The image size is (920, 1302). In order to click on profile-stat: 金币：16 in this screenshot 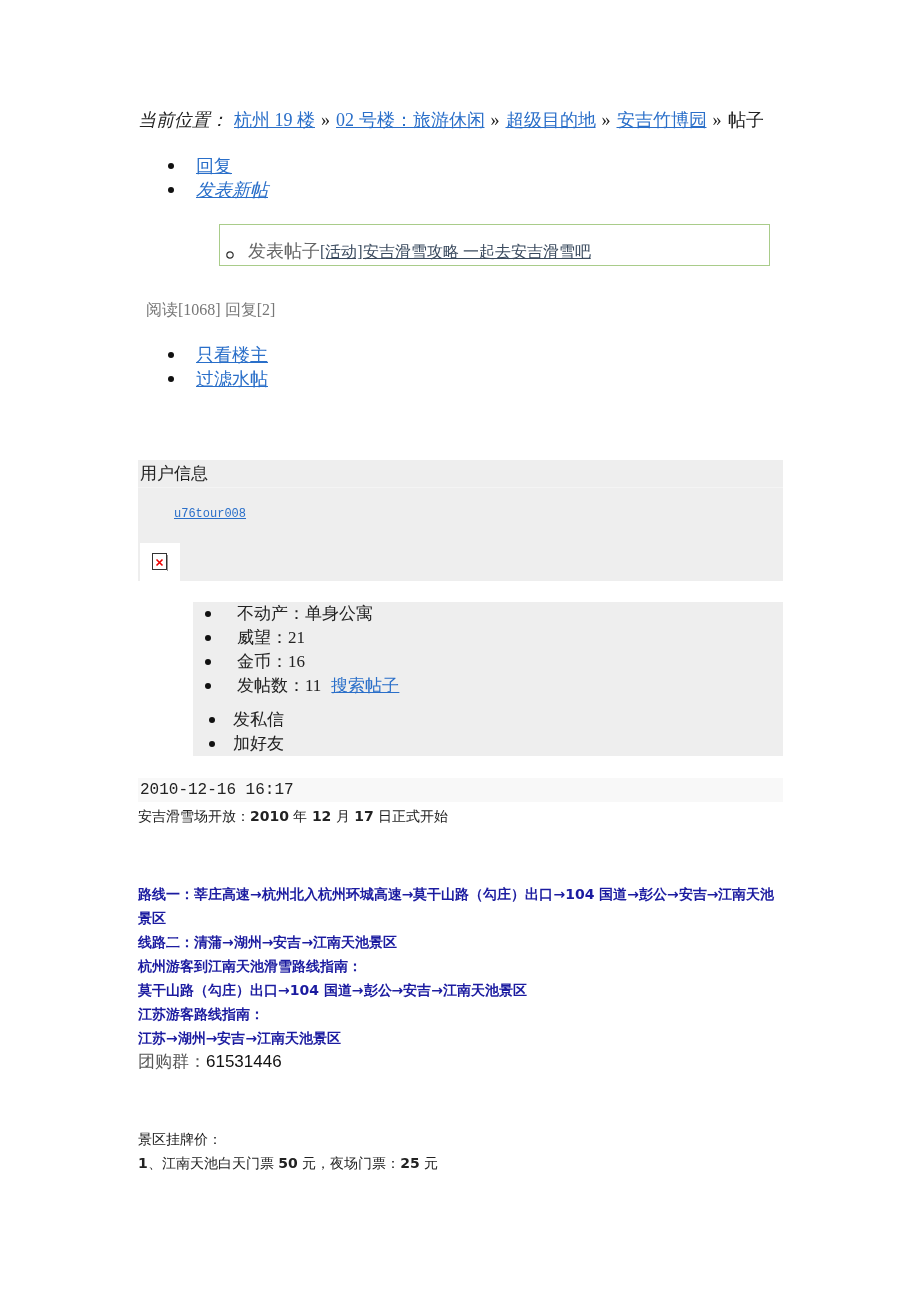, I will do `click(271, 662)`.